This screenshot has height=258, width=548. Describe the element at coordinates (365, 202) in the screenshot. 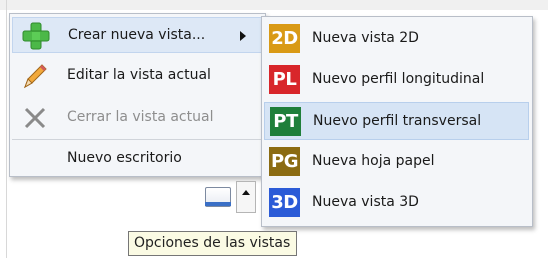

I see `submenu-item-label: Nueva vista 3D` at that location.